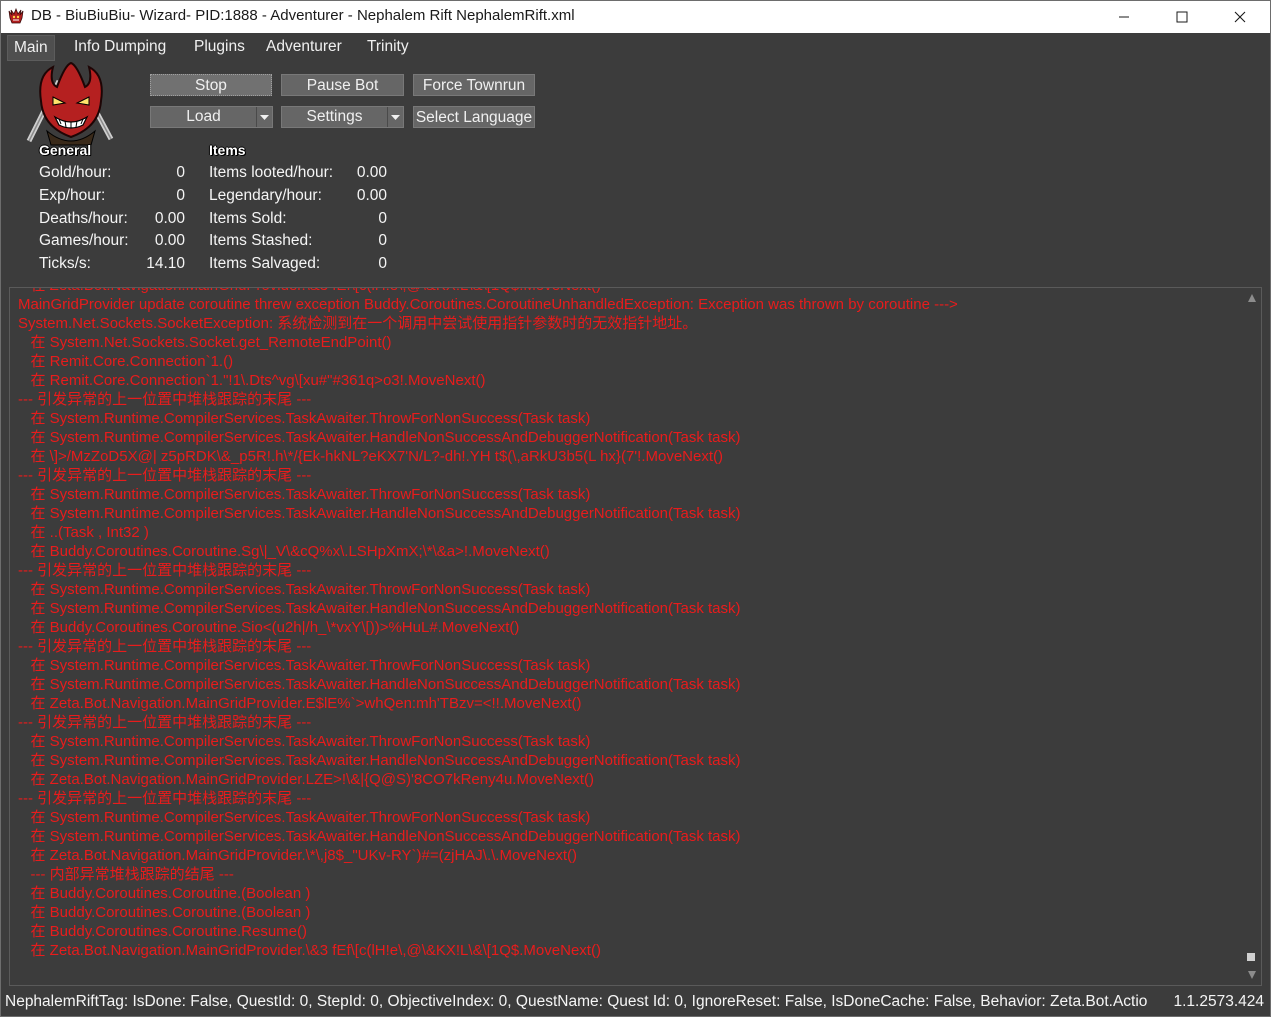 The image size is (1271, 1017). Describe the element at coordinates (126, 361) in the screenshot. I see `log-line: 在 Remit.Core.Connection`1.()` at that location.